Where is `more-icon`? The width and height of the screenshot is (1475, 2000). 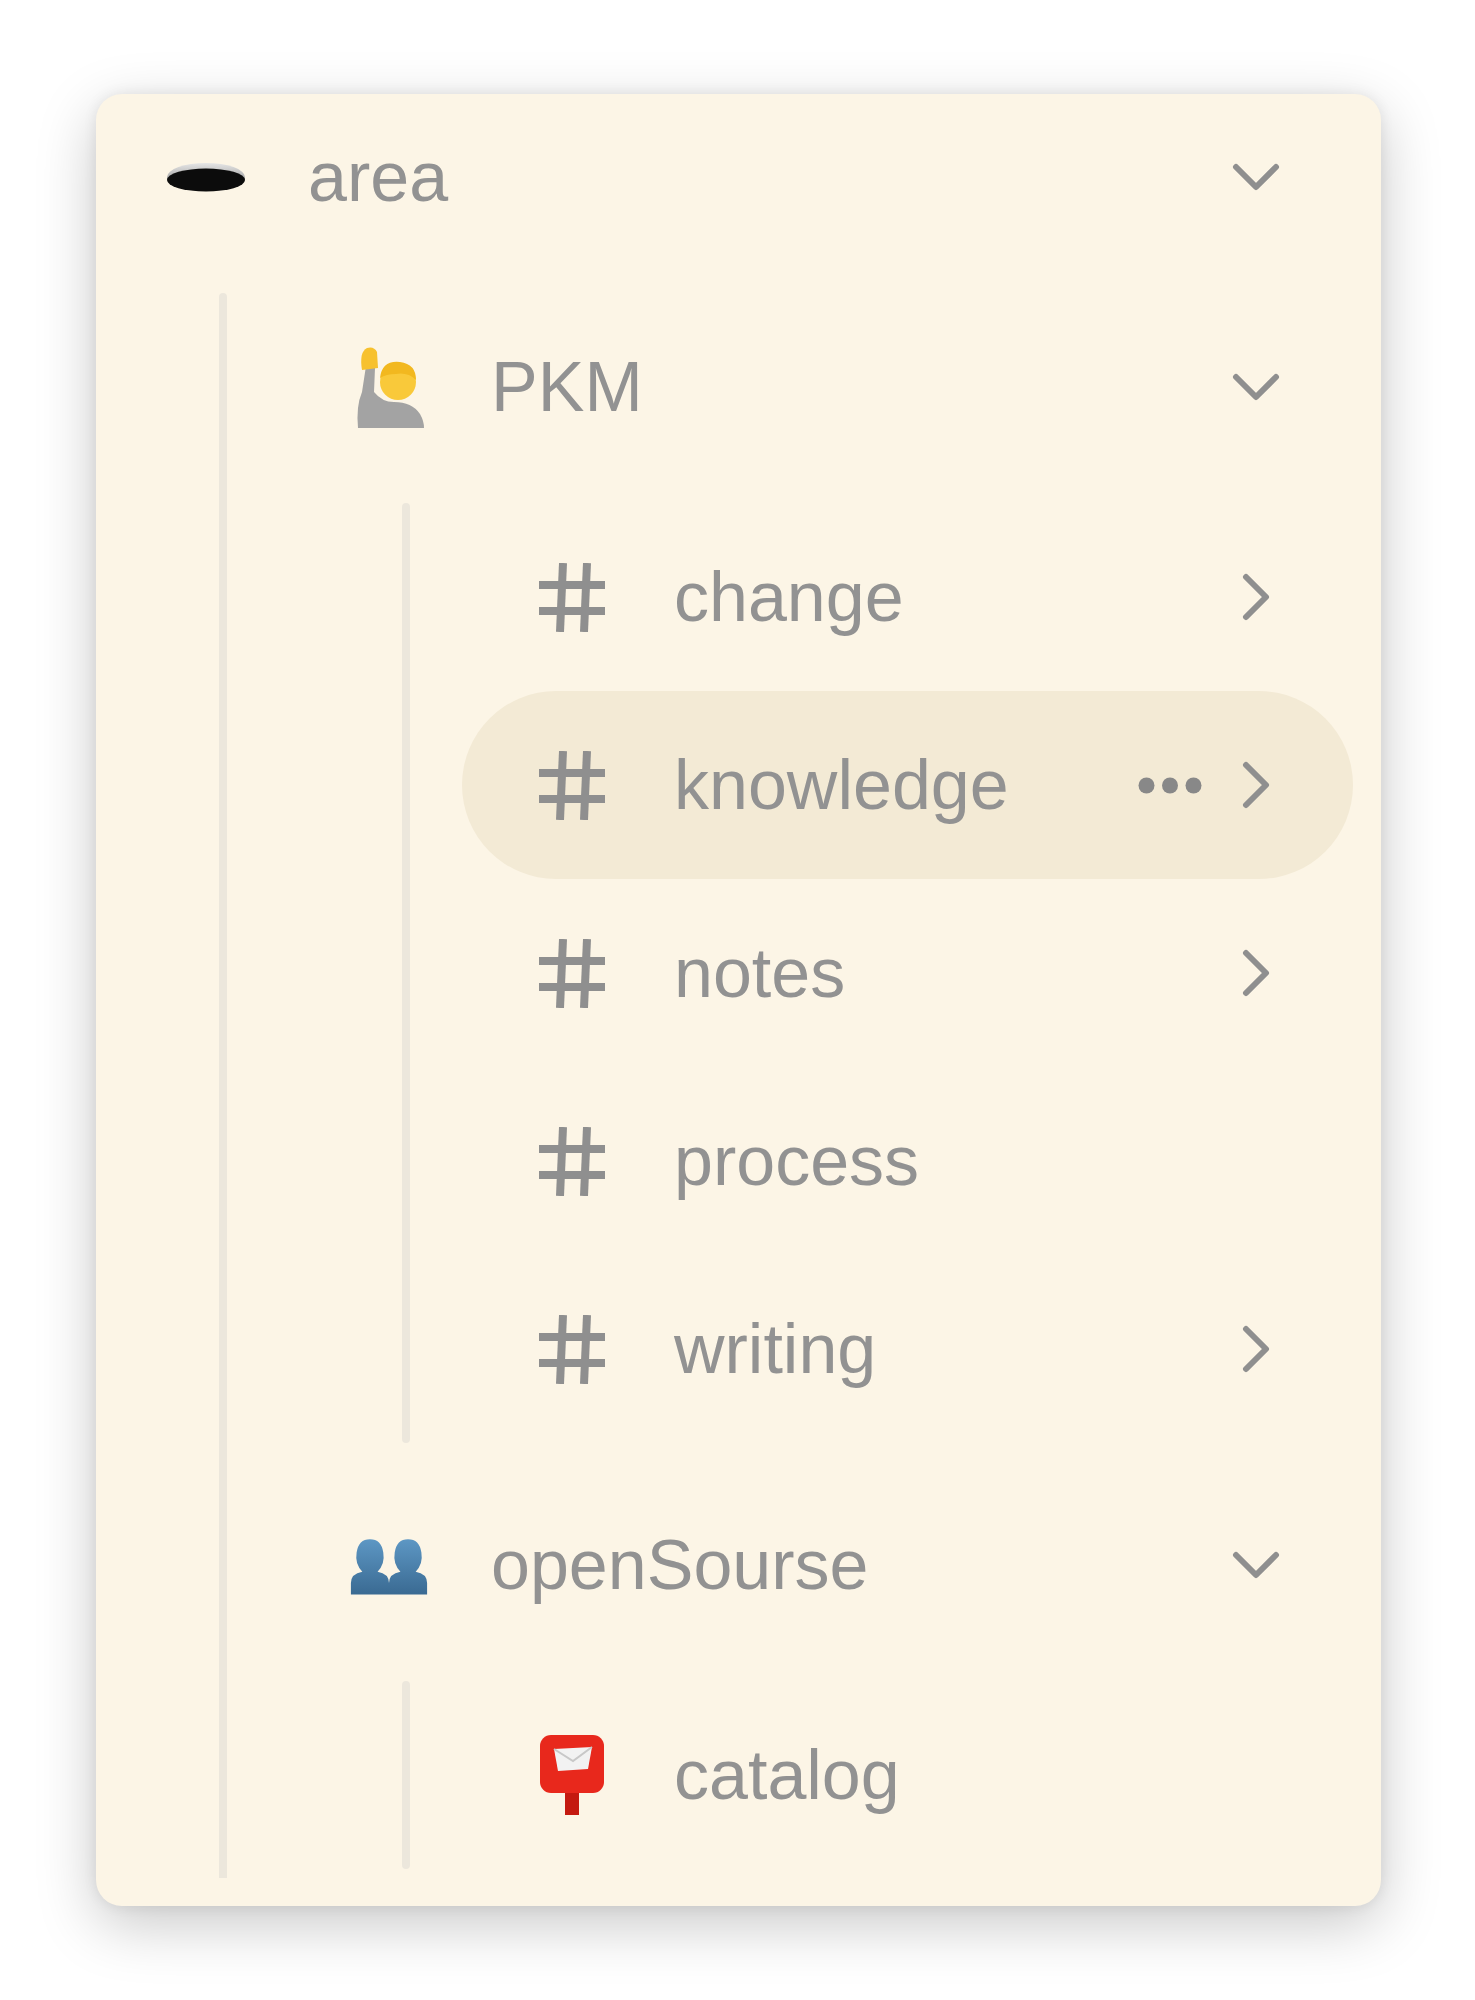 more-icon is located at coordinates (1170, 785).